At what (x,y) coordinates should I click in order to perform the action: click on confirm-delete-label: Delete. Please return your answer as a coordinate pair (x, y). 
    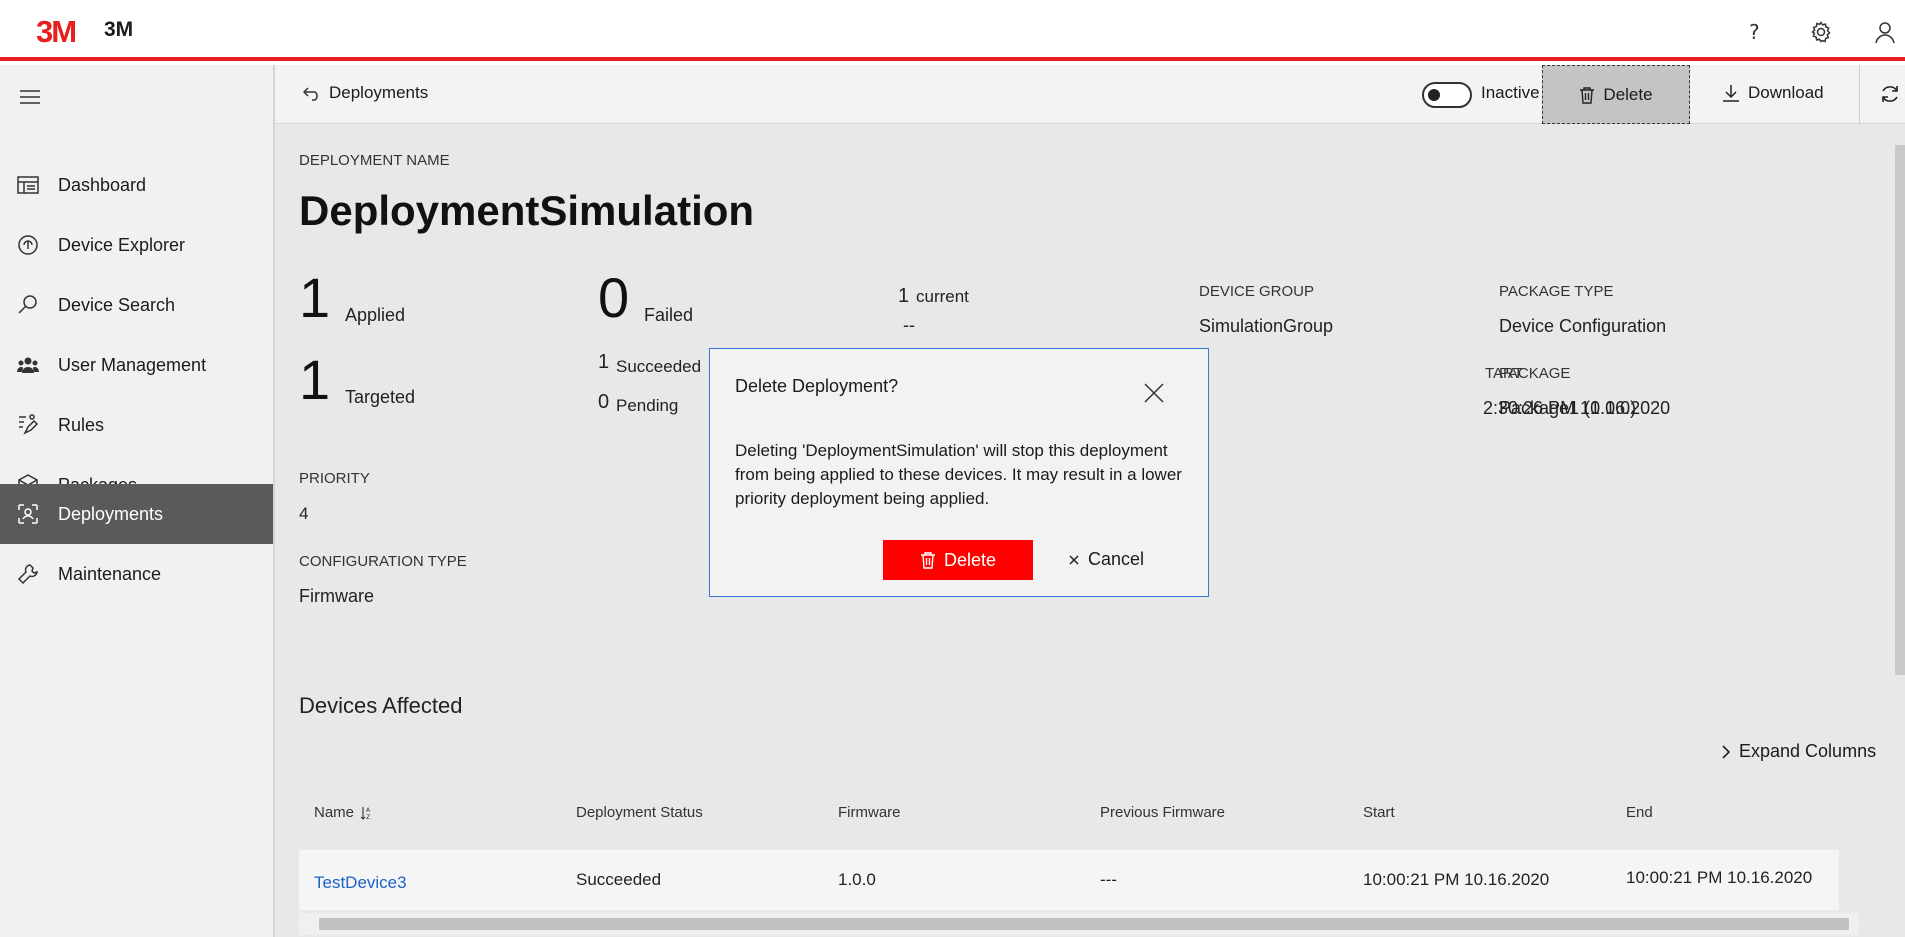
    Looking at the image, I should click on (970, 559).